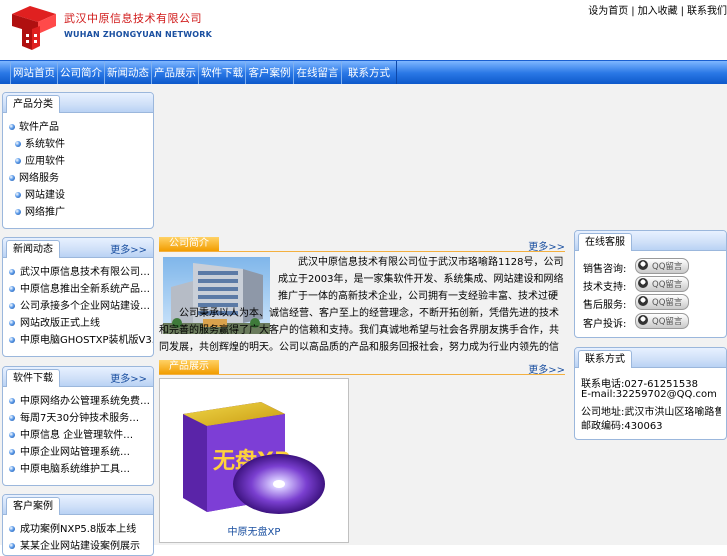 The image size is (727, 556). I want to click on nav-item-home: 网站首页, so click(34, 73).